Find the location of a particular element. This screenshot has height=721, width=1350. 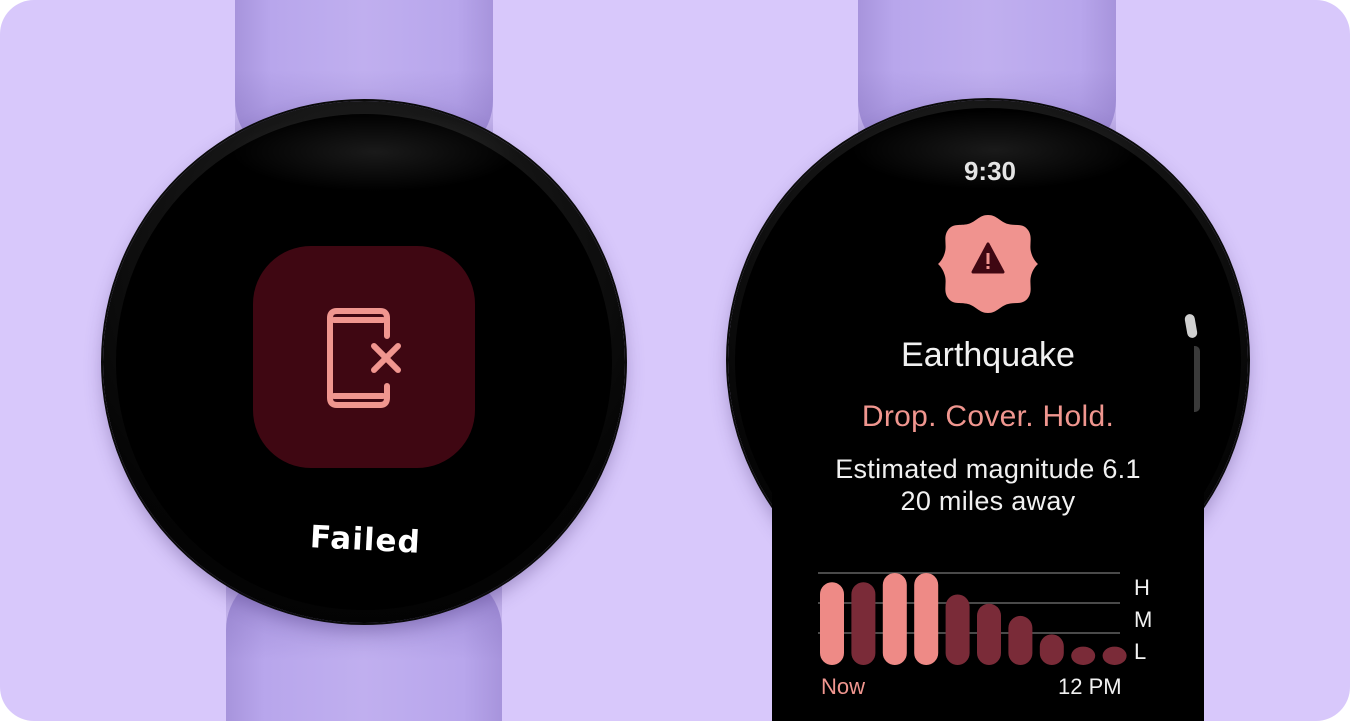

phone-error-icon is located at coordinates (364, 357).